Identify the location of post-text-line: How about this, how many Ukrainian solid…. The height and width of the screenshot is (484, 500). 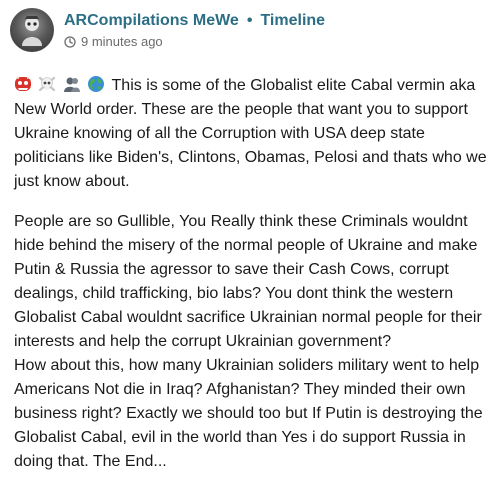
(252, 366).